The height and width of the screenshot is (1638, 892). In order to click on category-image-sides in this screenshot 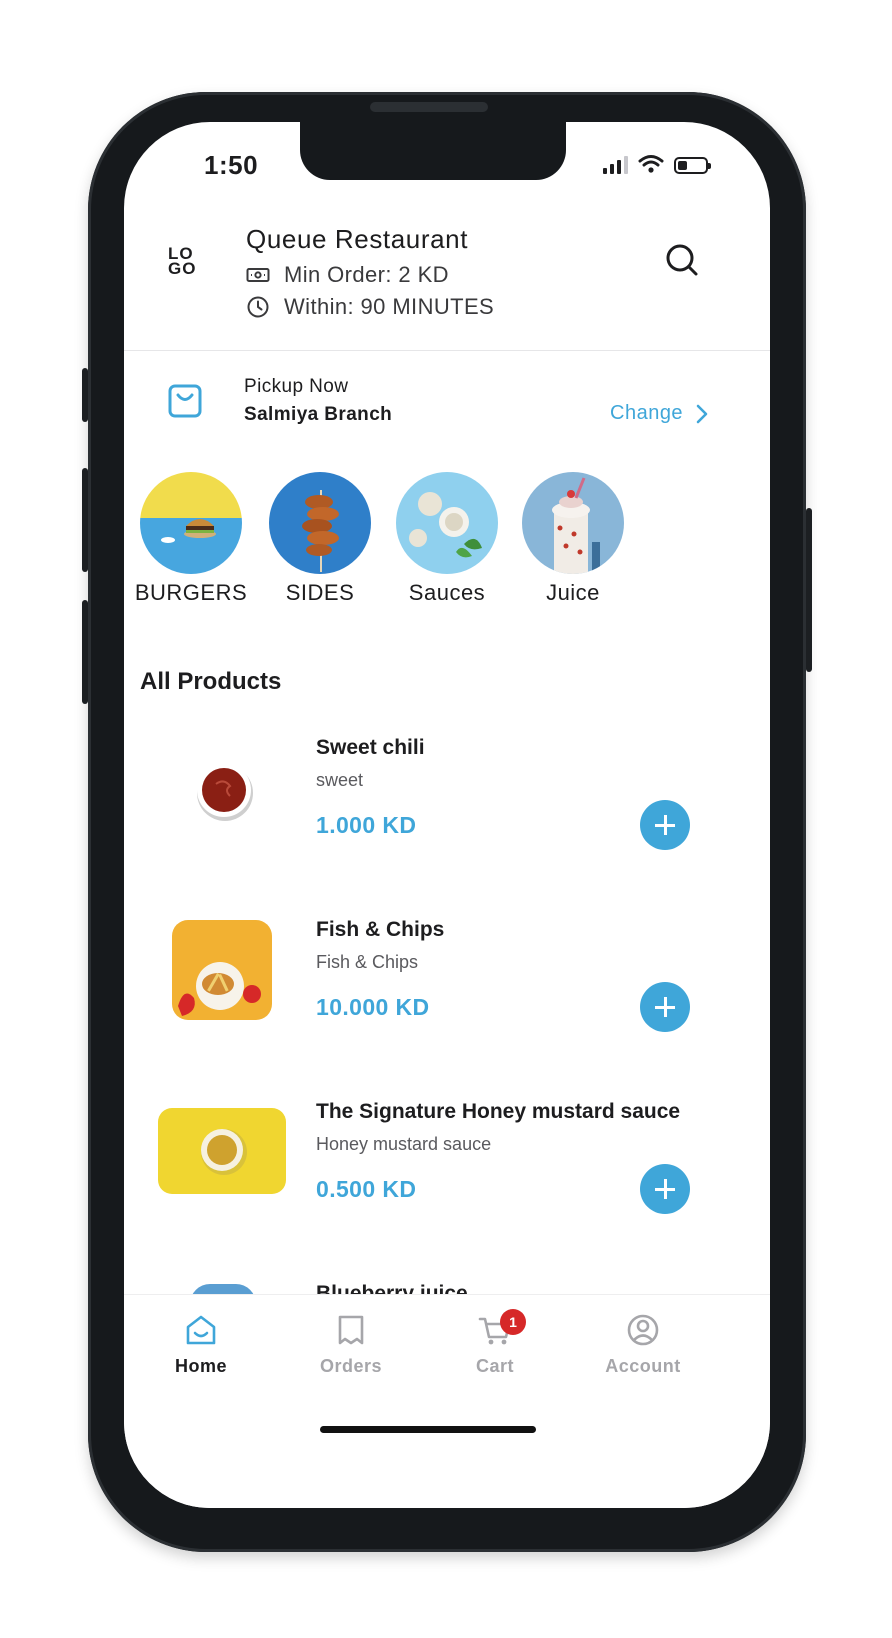, I will do `click(320, 523)`.